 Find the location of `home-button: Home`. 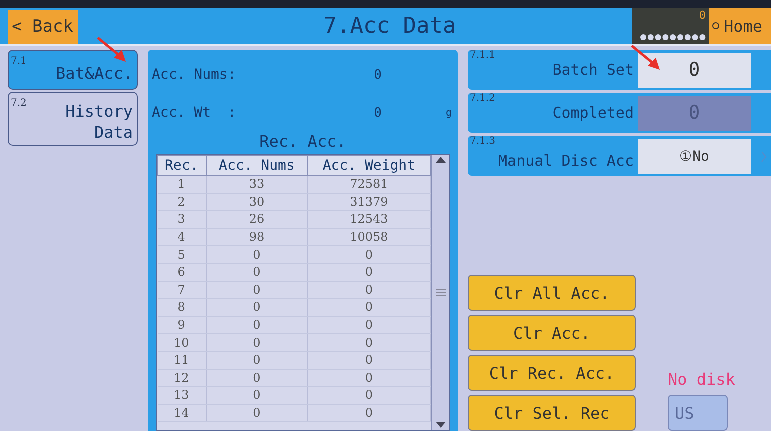

home-button: Home is located at coordinates (740, 26).